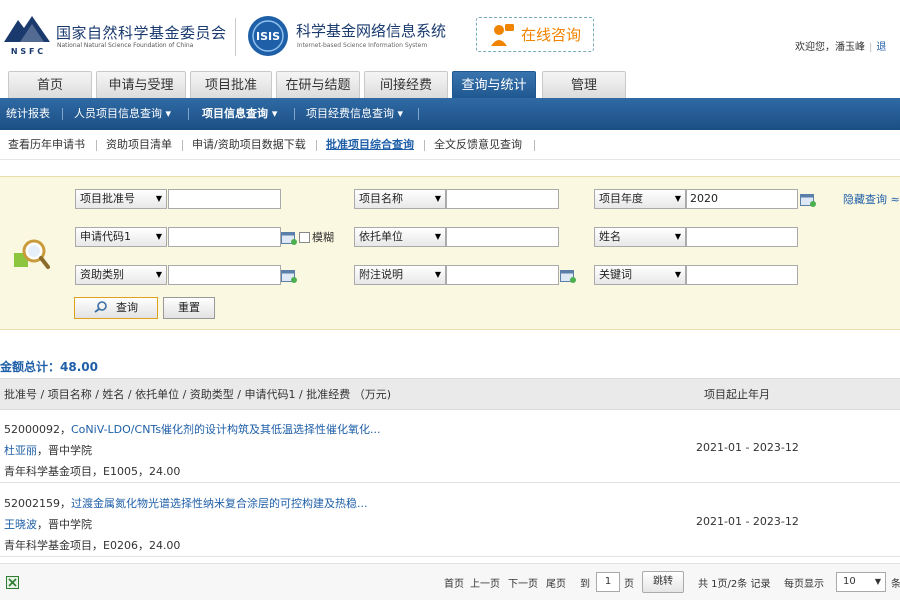  I want to click on select-label: 资助类别, so click(102, 274).